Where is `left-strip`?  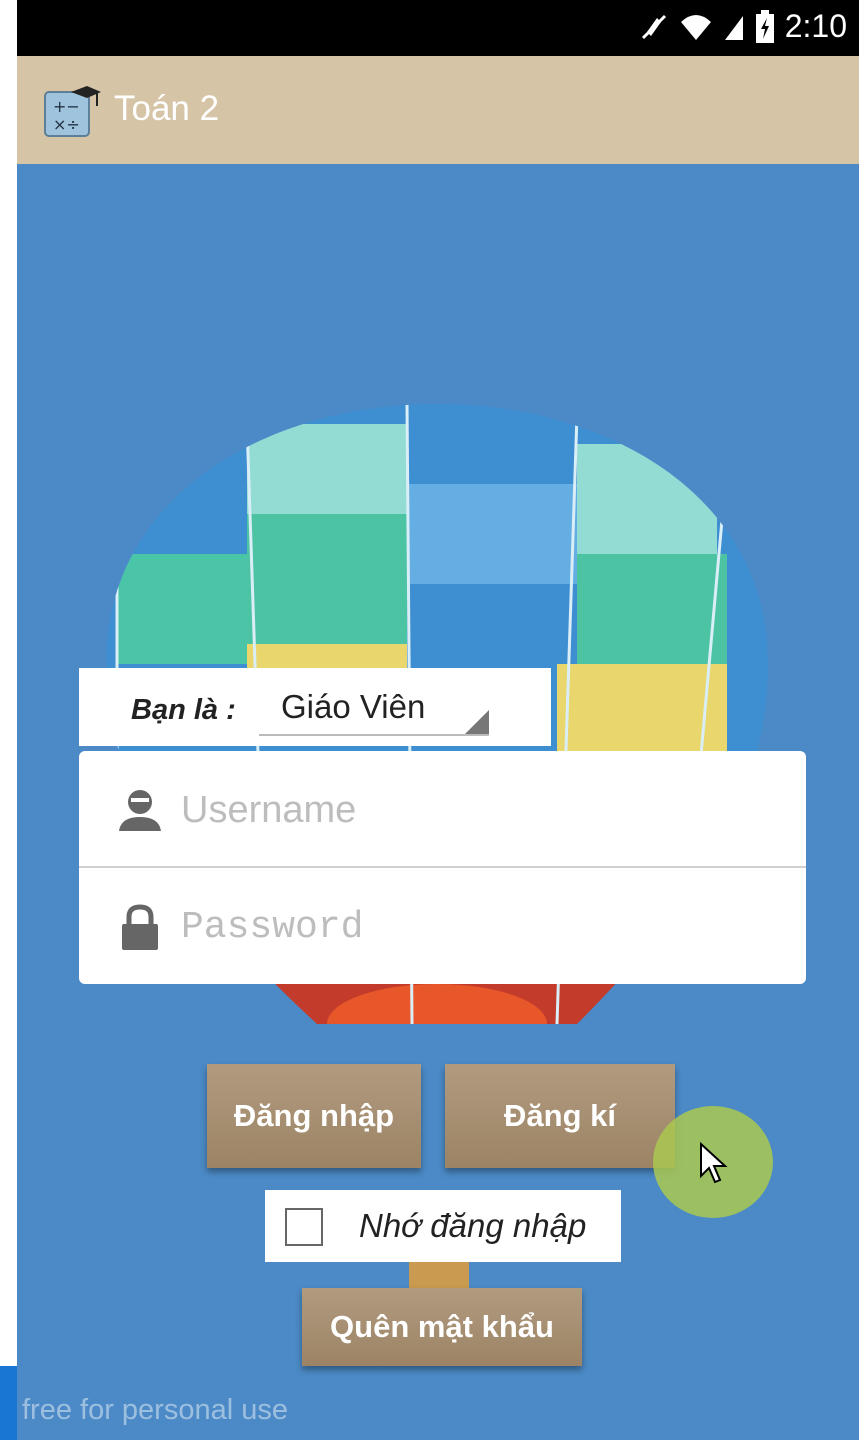
left-strip is located at coordinates (8, 720).